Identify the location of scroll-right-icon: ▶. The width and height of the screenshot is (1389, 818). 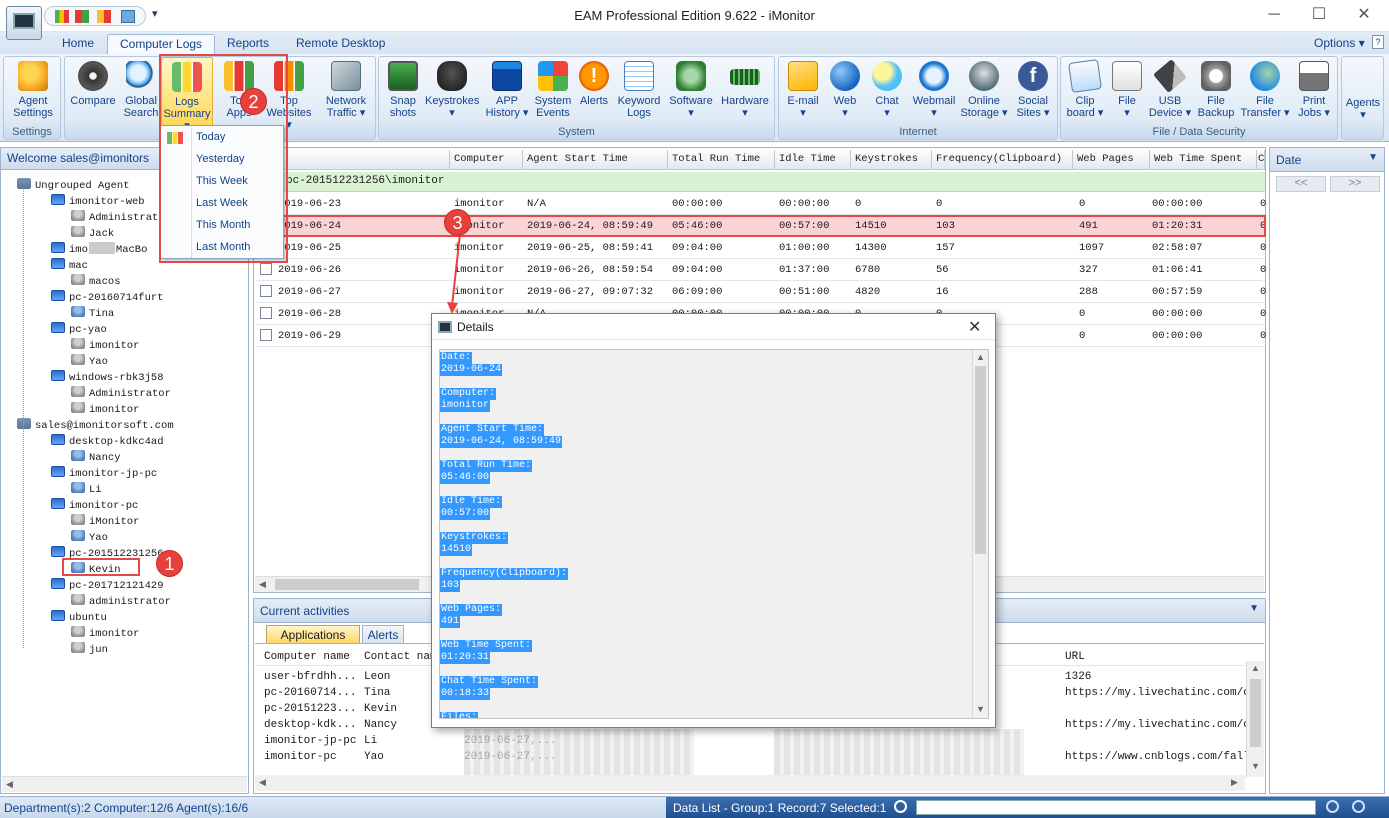
(1234, 782).